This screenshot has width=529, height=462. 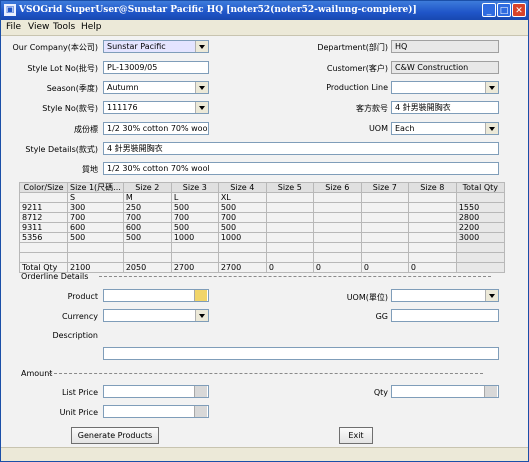 What do you see at coordinates (64, 27) in the screenshot?
I see `menu-tools: Tools` at bounding box center [64, 27].